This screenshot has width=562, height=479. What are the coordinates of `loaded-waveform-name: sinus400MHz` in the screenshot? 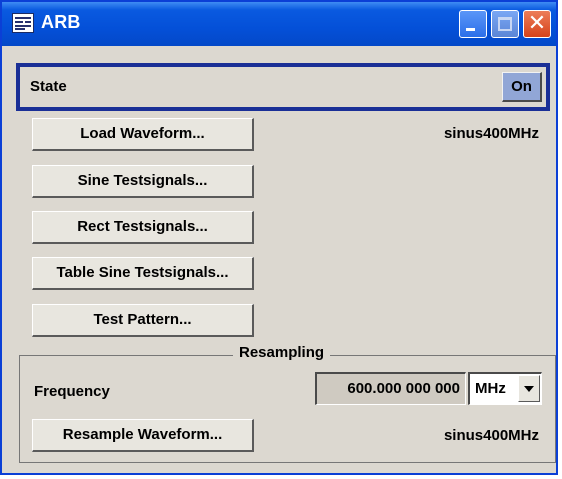 It's located at (491, 133).